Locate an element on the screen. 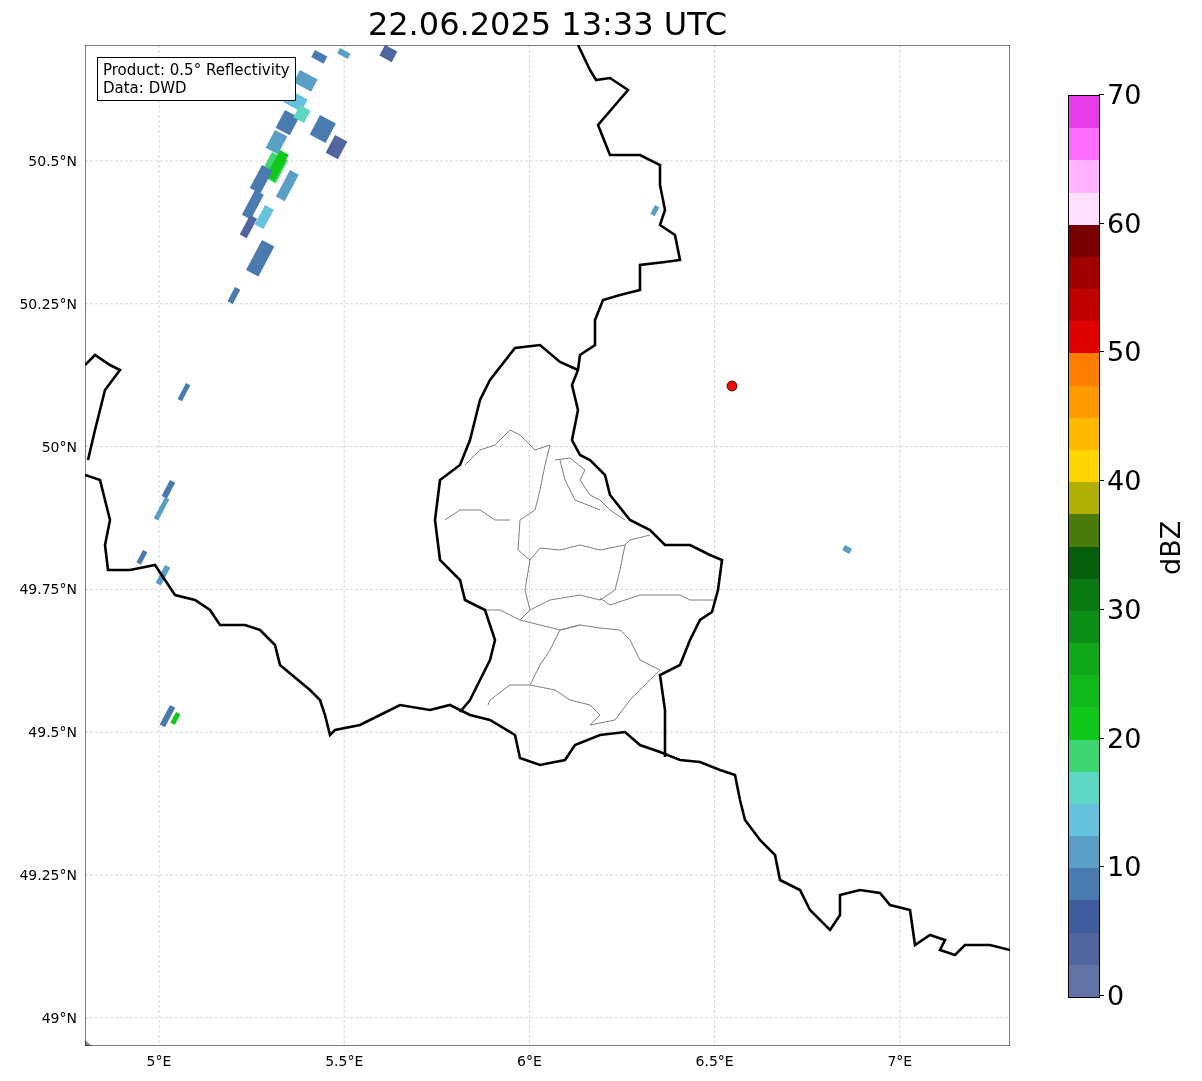 Image resolution: width=1202 pixels, height=1081 pixels. info-text: Product: 0.5° Reflectivity is located at coordinates (196, 70).